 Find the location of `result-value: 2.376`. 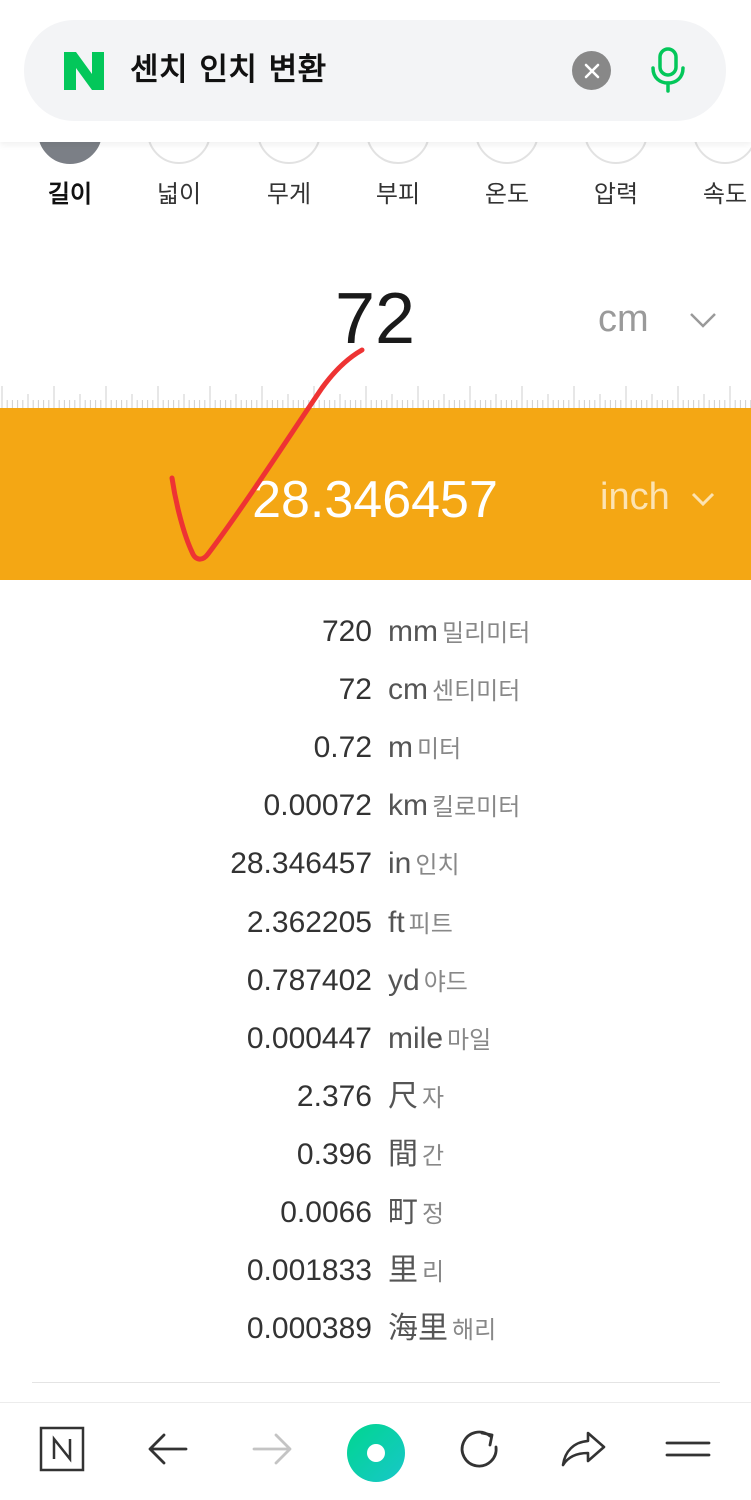

result-value: 2.376 is located at coordinates (334, 1096).